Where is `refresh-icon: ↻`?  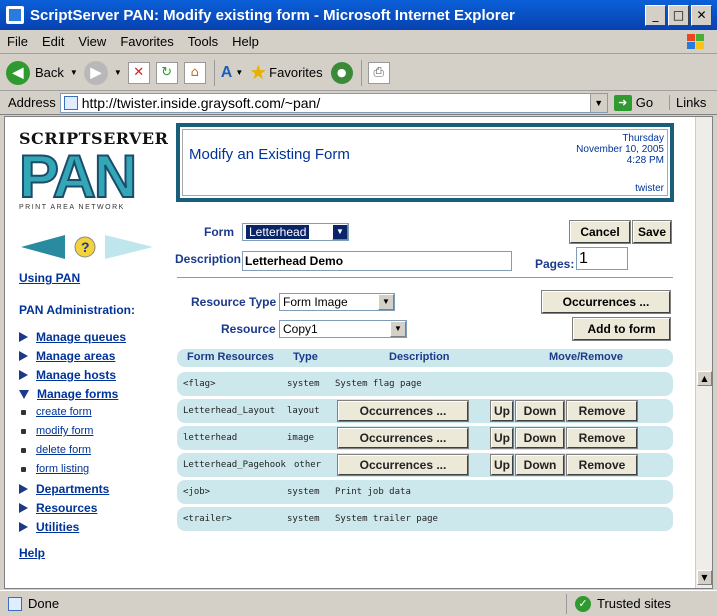
refresh-icon: ↻ is located at coordinates (166, 72).